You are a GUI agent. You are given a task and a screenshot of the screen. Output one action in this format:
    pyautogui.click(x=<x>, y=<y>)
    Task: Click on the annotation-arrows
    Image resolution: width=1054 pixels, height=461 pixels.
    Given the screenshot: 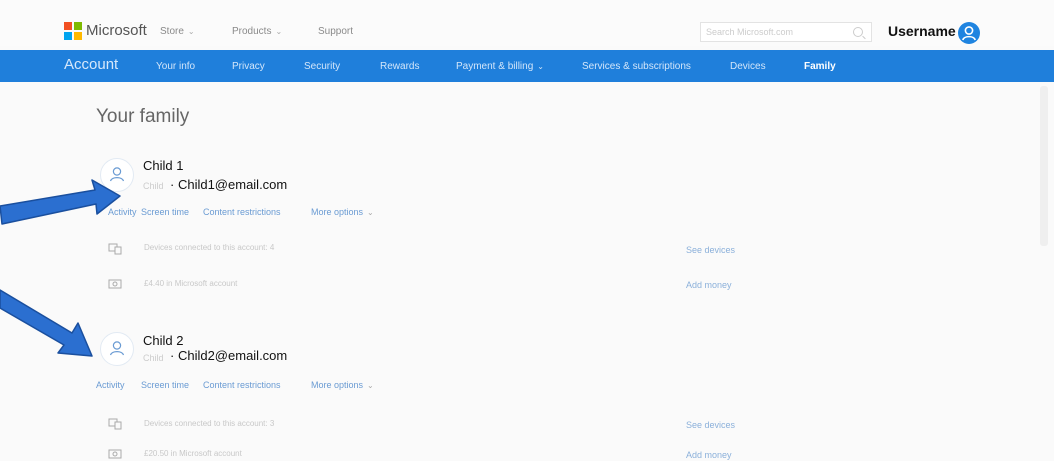 What is the action you would take?
    pyautogui.click(x=60, y=268)
    